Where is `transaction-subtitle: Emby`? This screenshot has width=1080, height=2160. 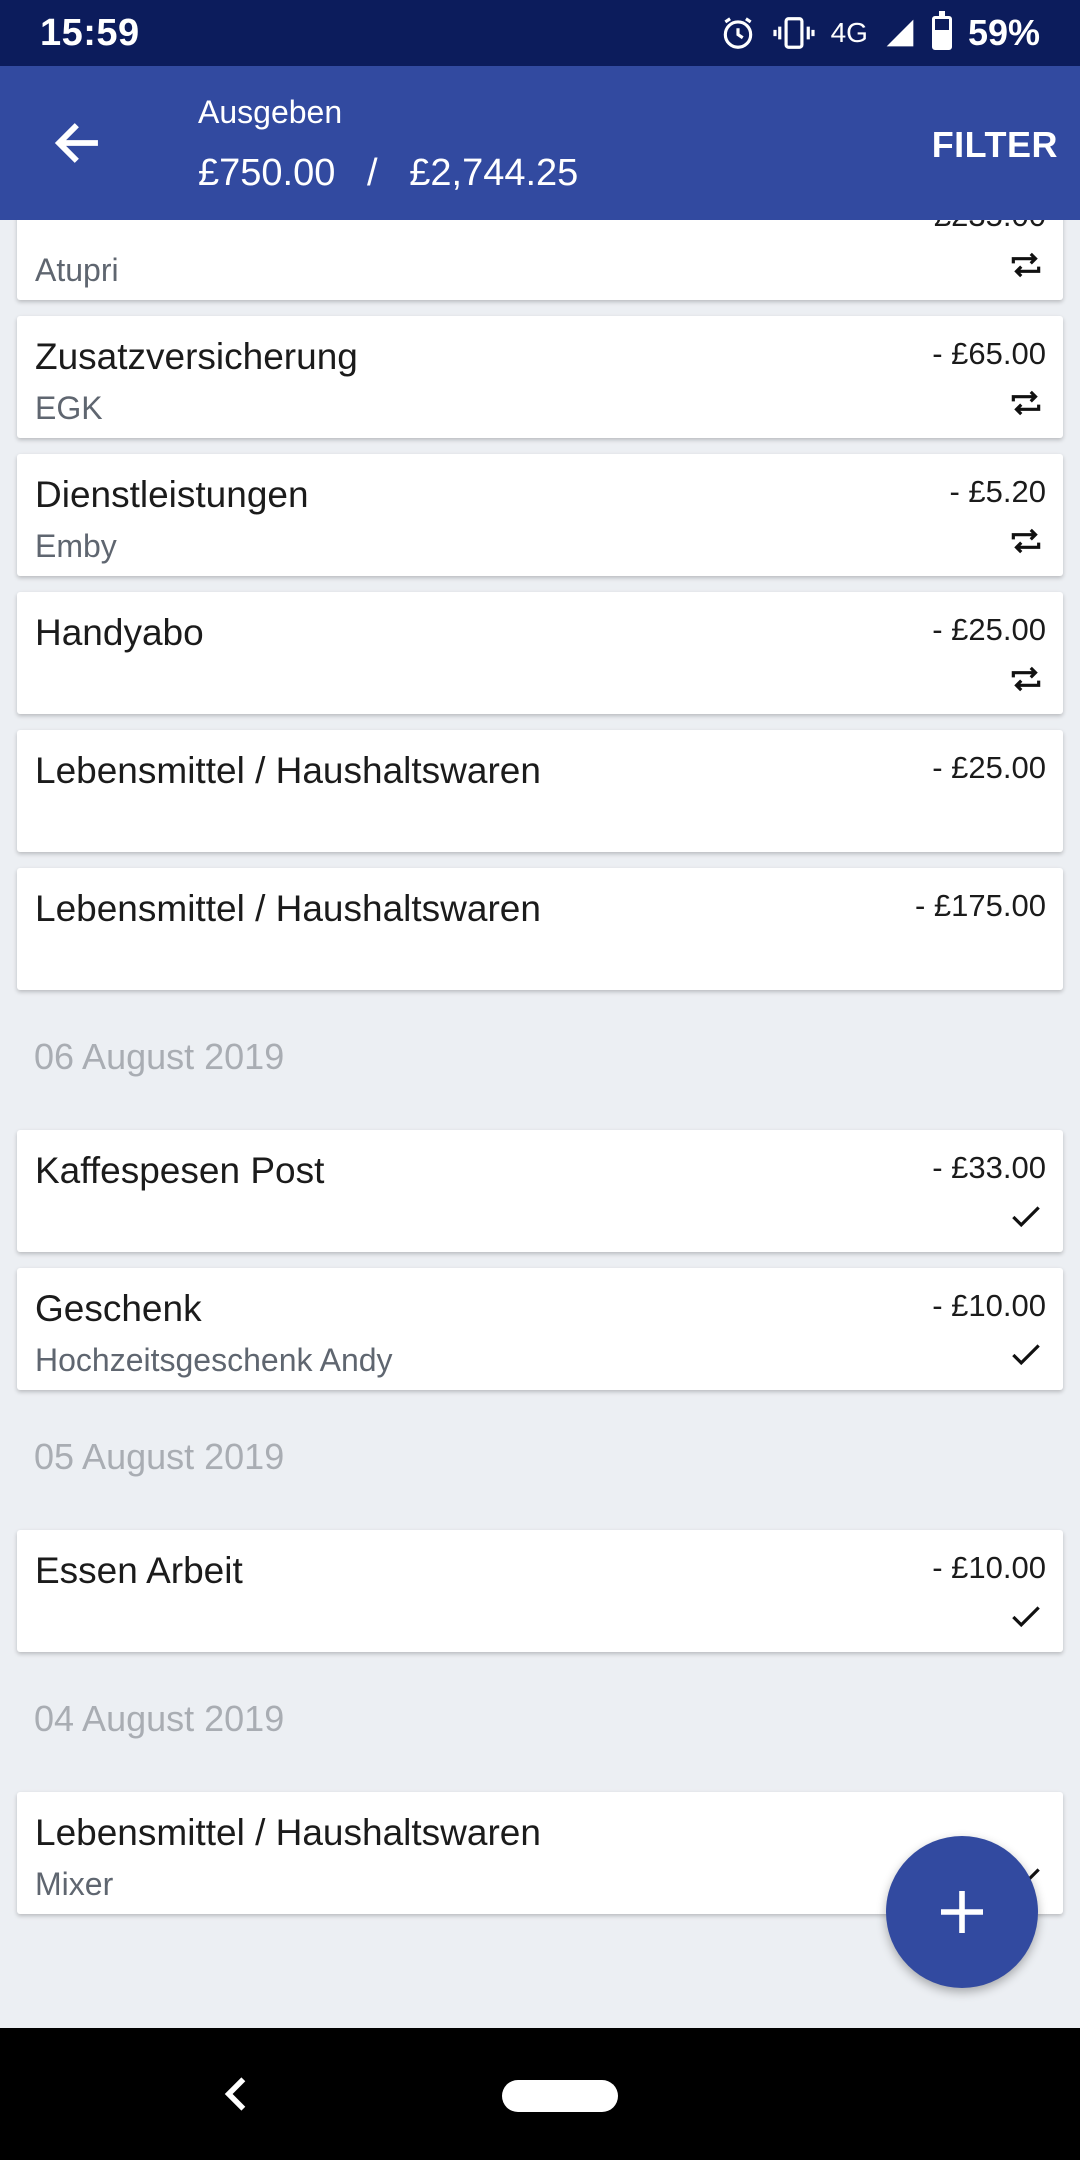 transaction-subtitle: Emby is located at coordinates (76, 546).